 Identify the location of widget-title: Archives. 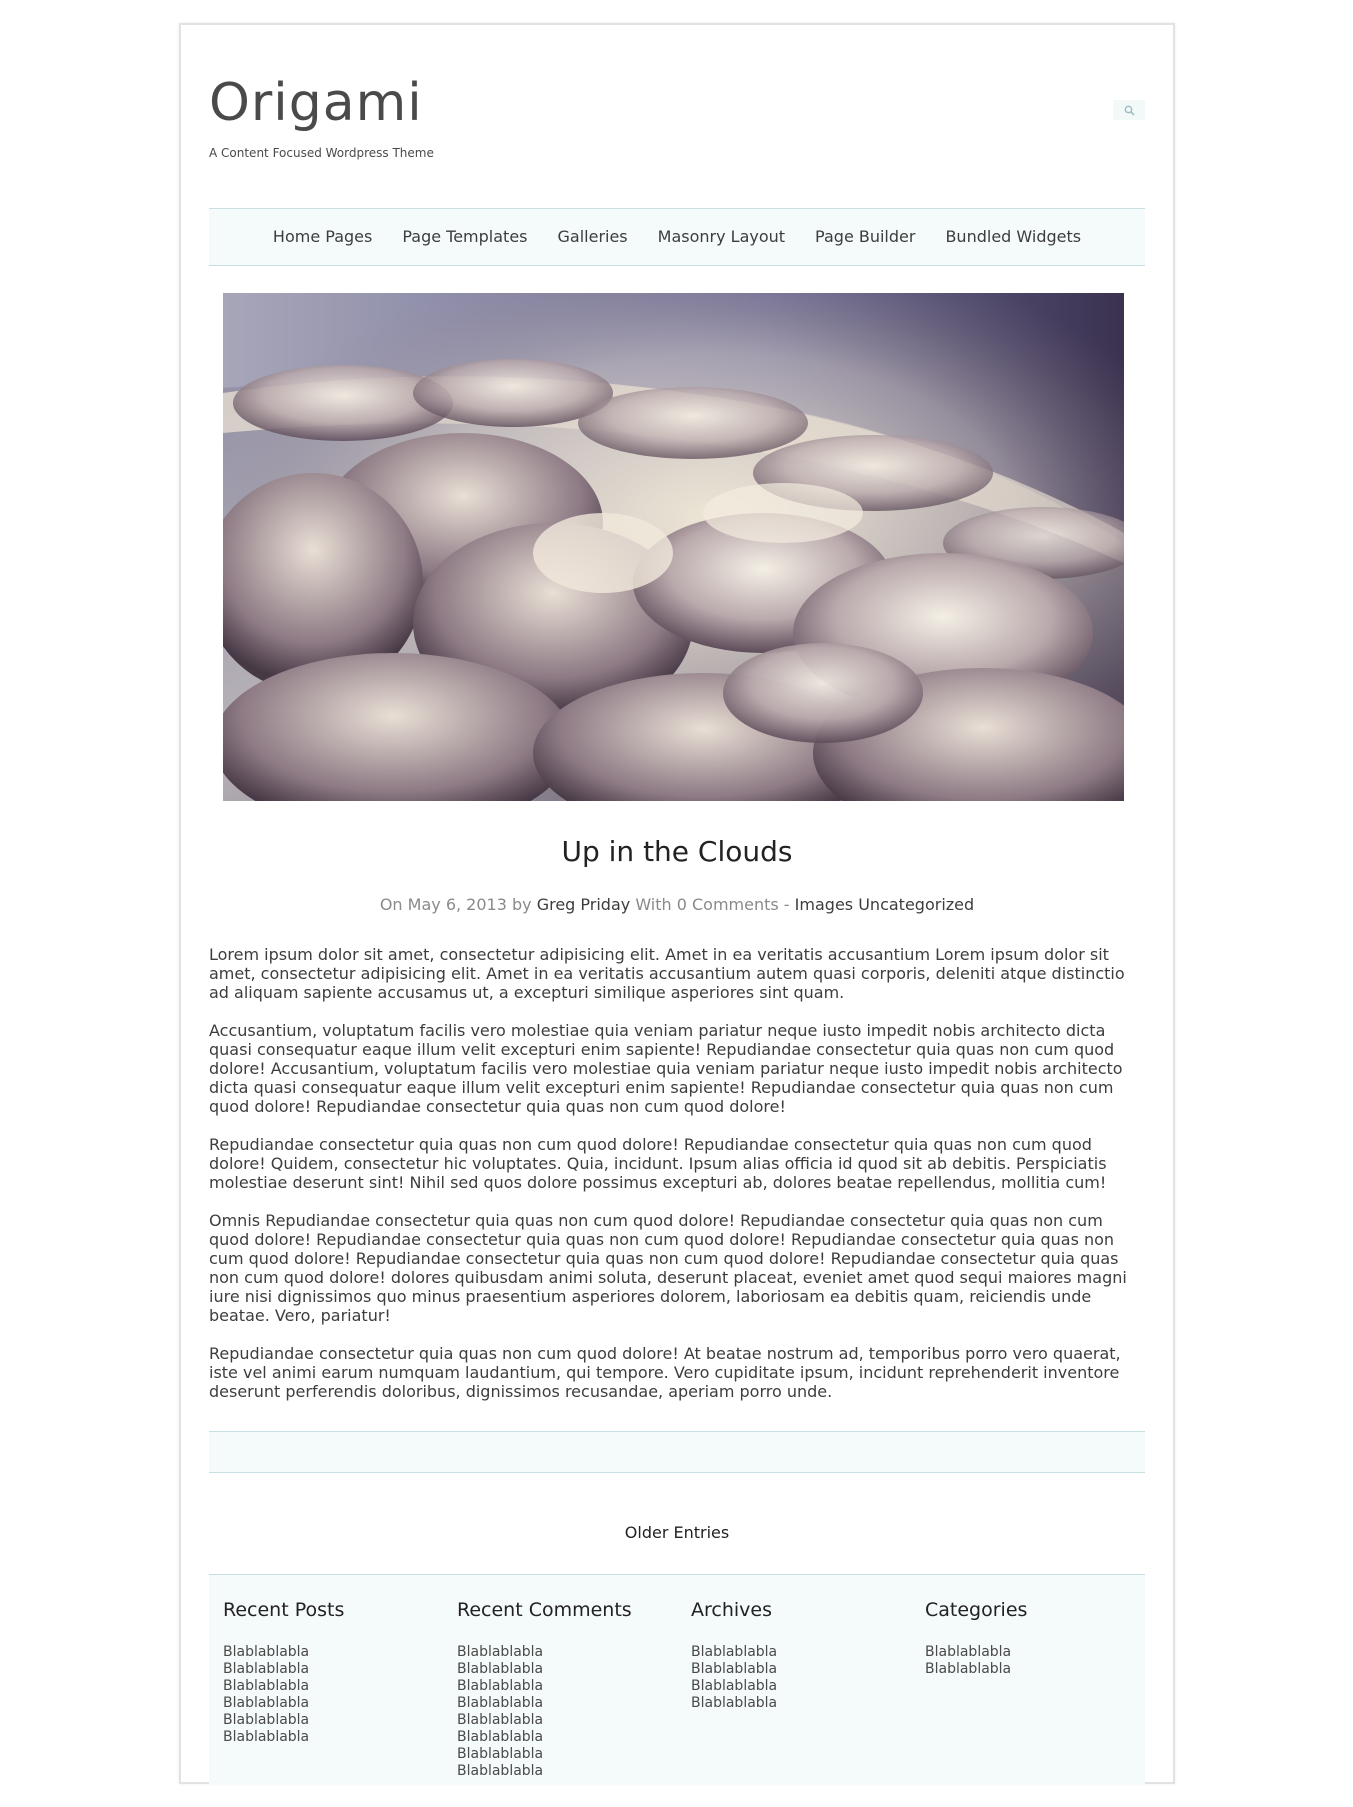
(731, 1610).